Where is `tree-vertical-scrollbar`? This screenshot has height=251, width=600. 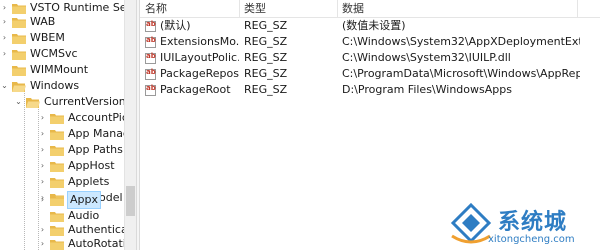 tree-vertical-scrollbar is located at coordinates (130, 125).